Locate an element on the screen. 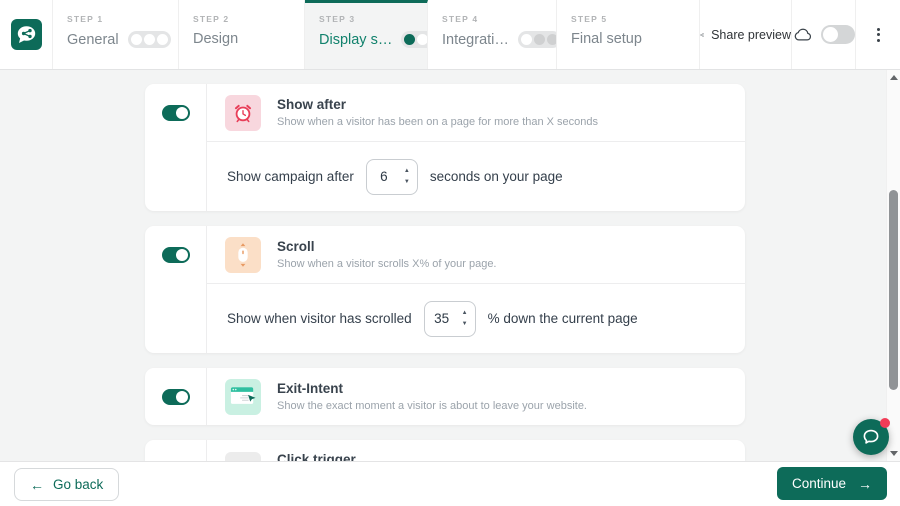  exit-intent-toggle is located at coordinates (175, 397).